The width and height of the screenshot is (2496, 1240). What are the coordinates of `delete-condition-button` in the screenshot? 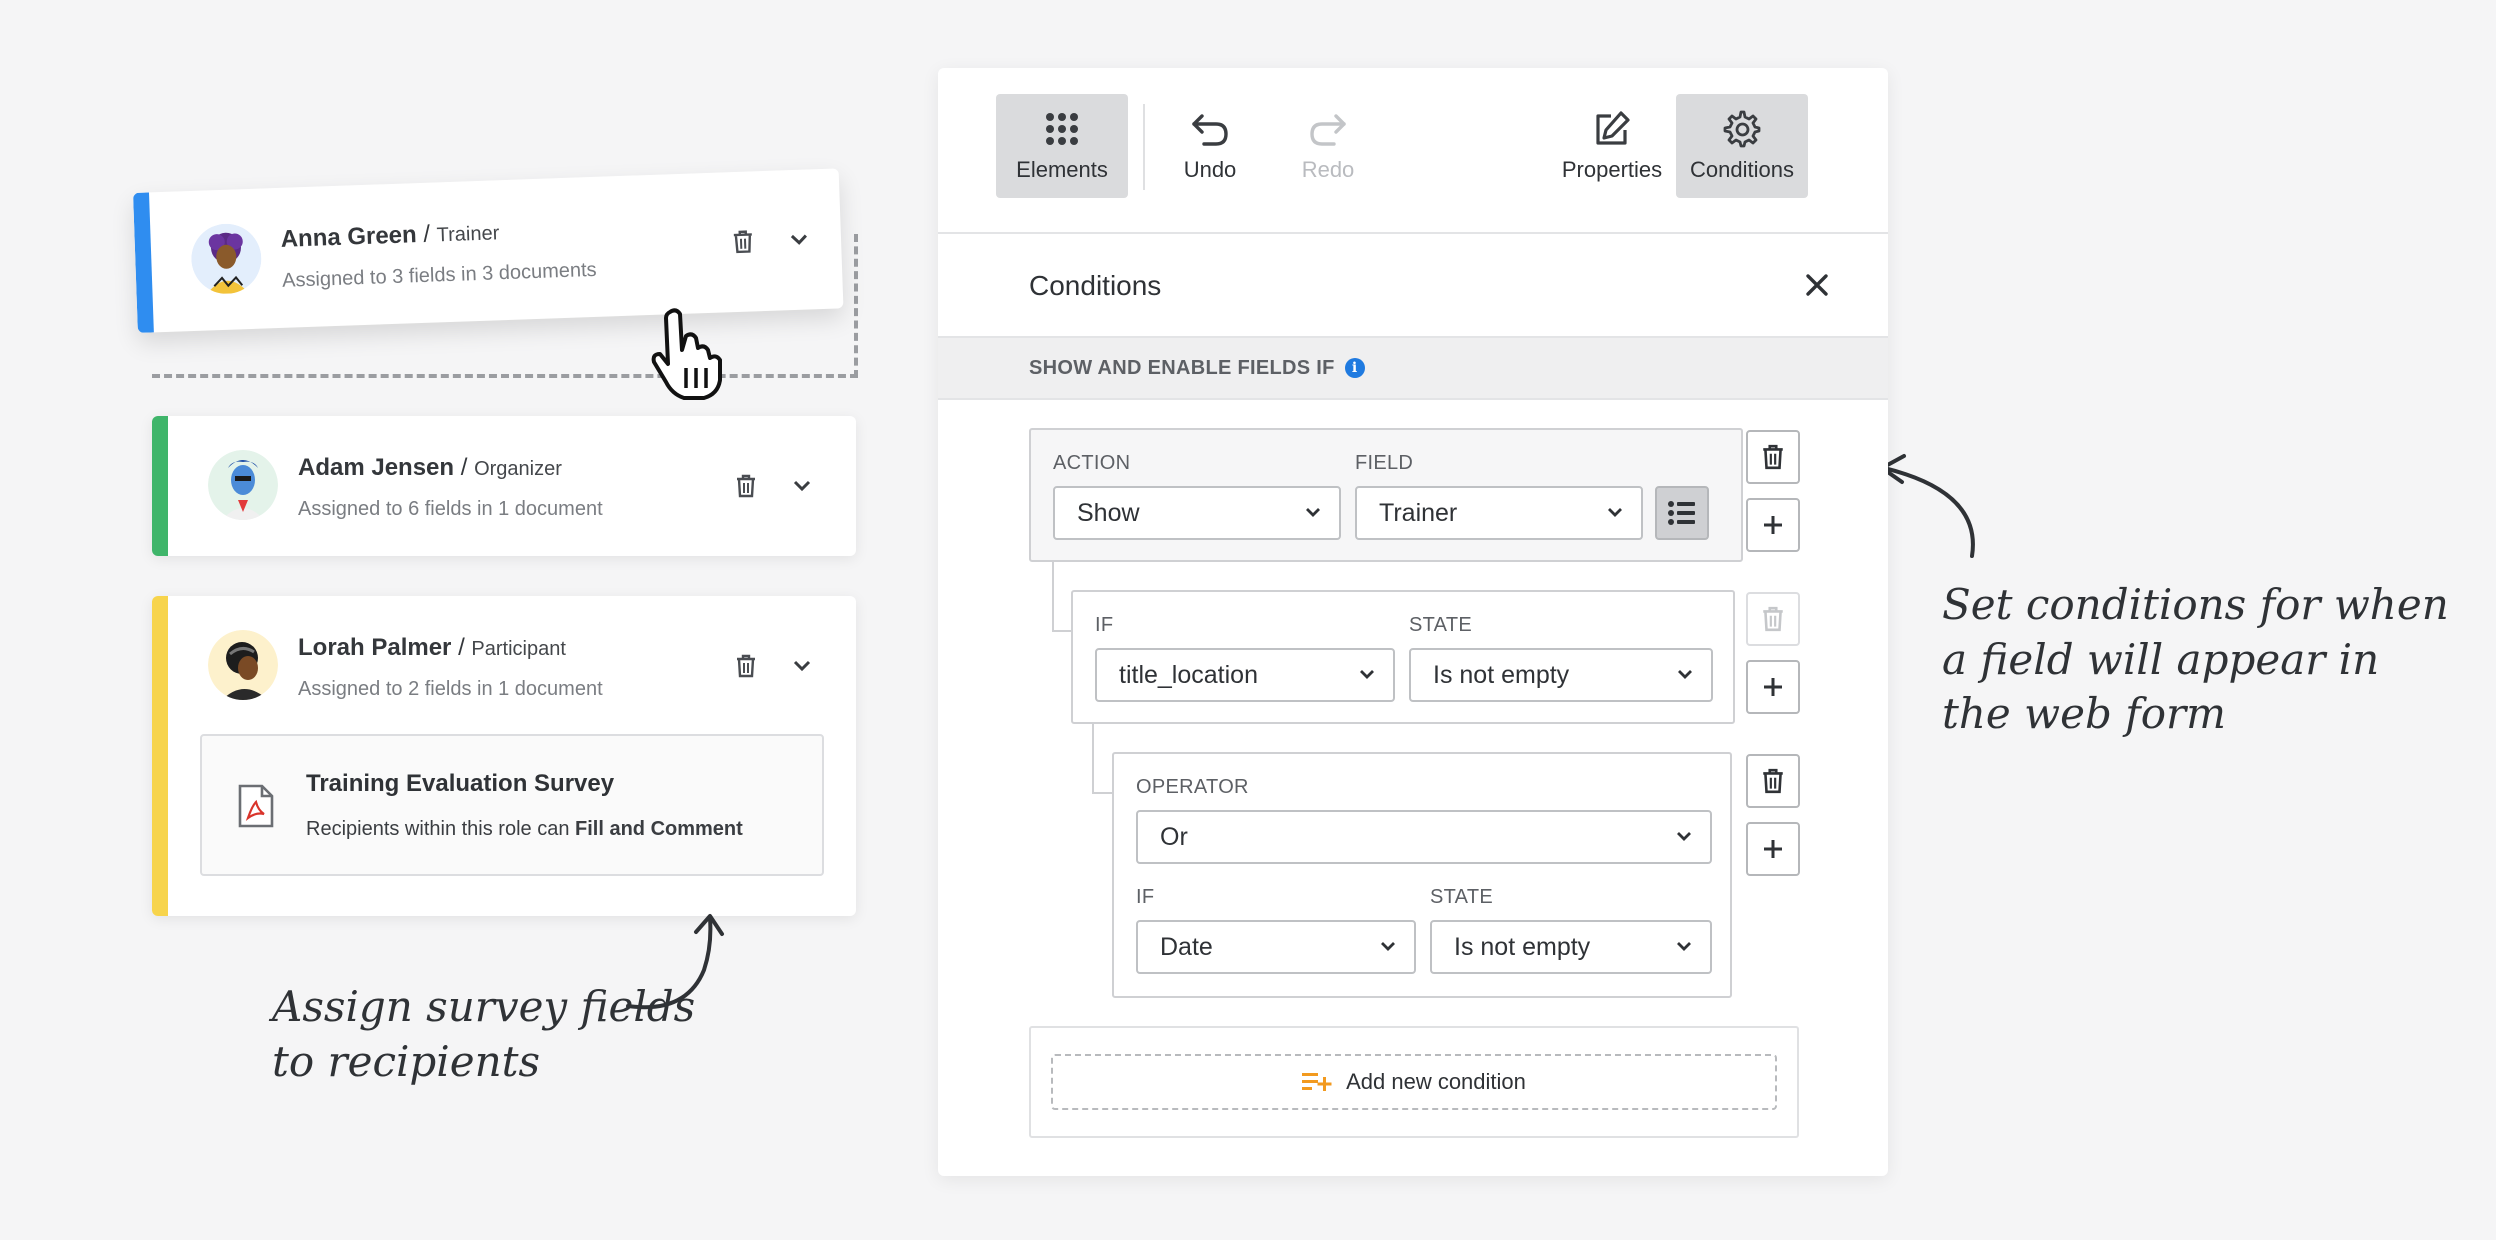 It's located at (1773, 457).